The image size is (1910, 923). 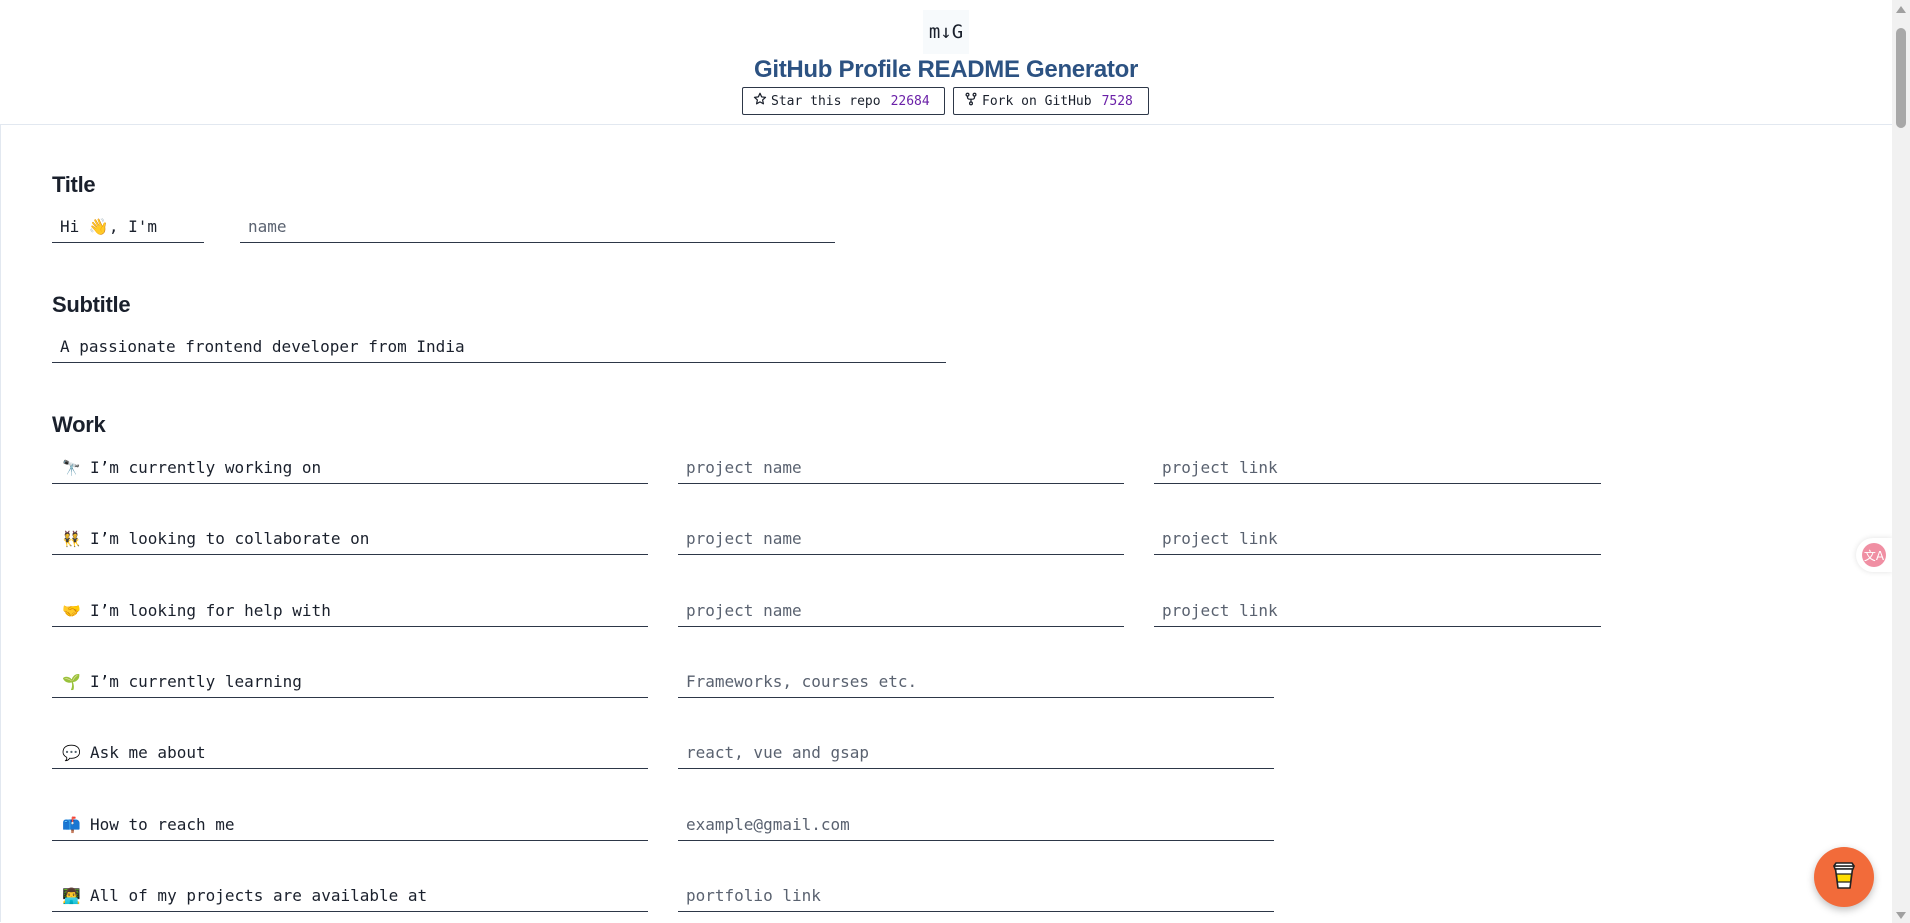 What do you see at coordinates (976, 896) in the screenshot?
I see `portfolio-link-input` at bounding box center [976, 896].